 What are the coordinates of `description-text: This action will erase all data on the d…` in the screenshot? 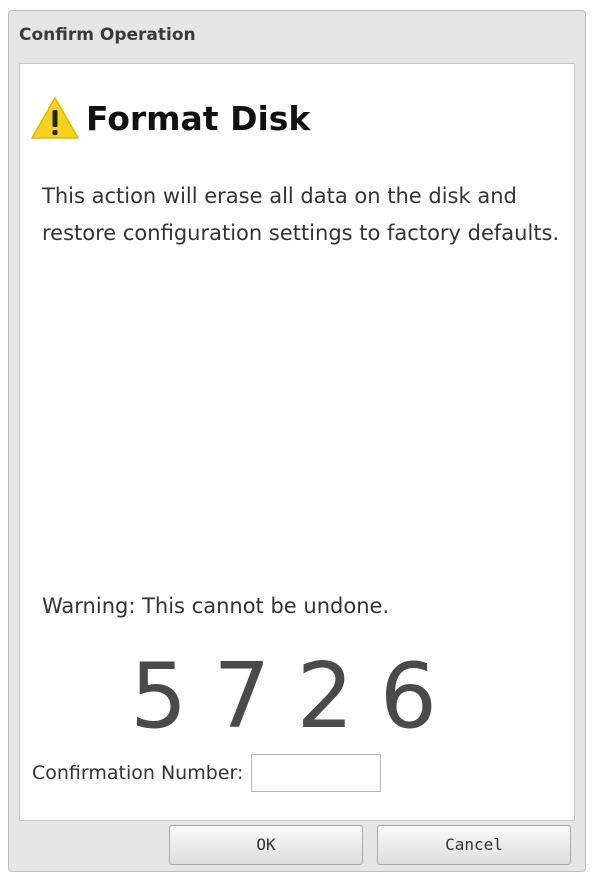 It's located at (301, 214).